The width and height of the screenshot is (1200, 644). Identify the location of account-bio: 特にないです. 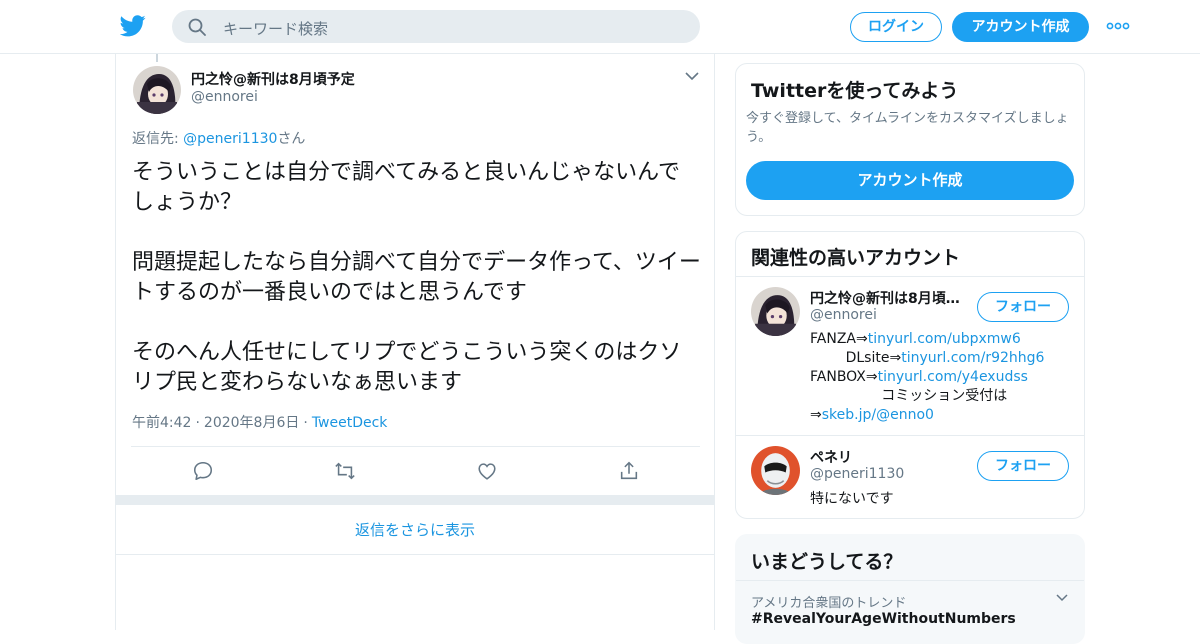
(852, 499).